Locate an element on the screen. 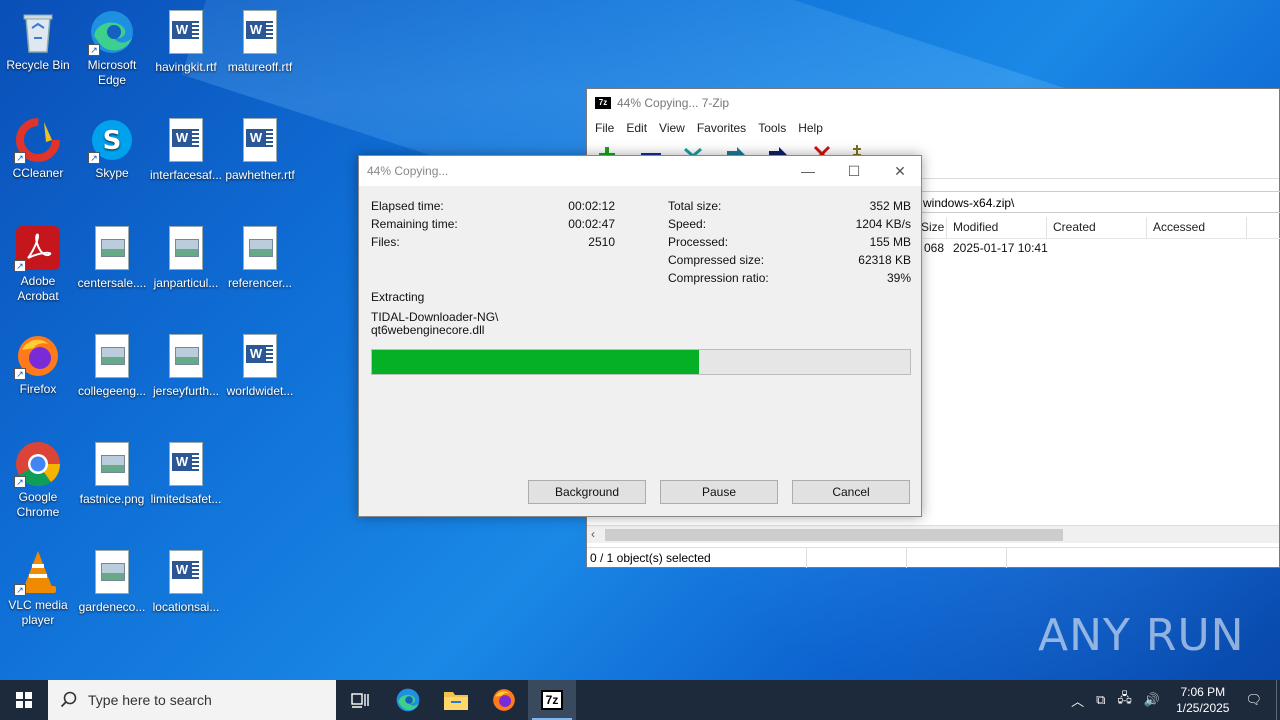  column-created: Created is located at coordinates (1097, 227).